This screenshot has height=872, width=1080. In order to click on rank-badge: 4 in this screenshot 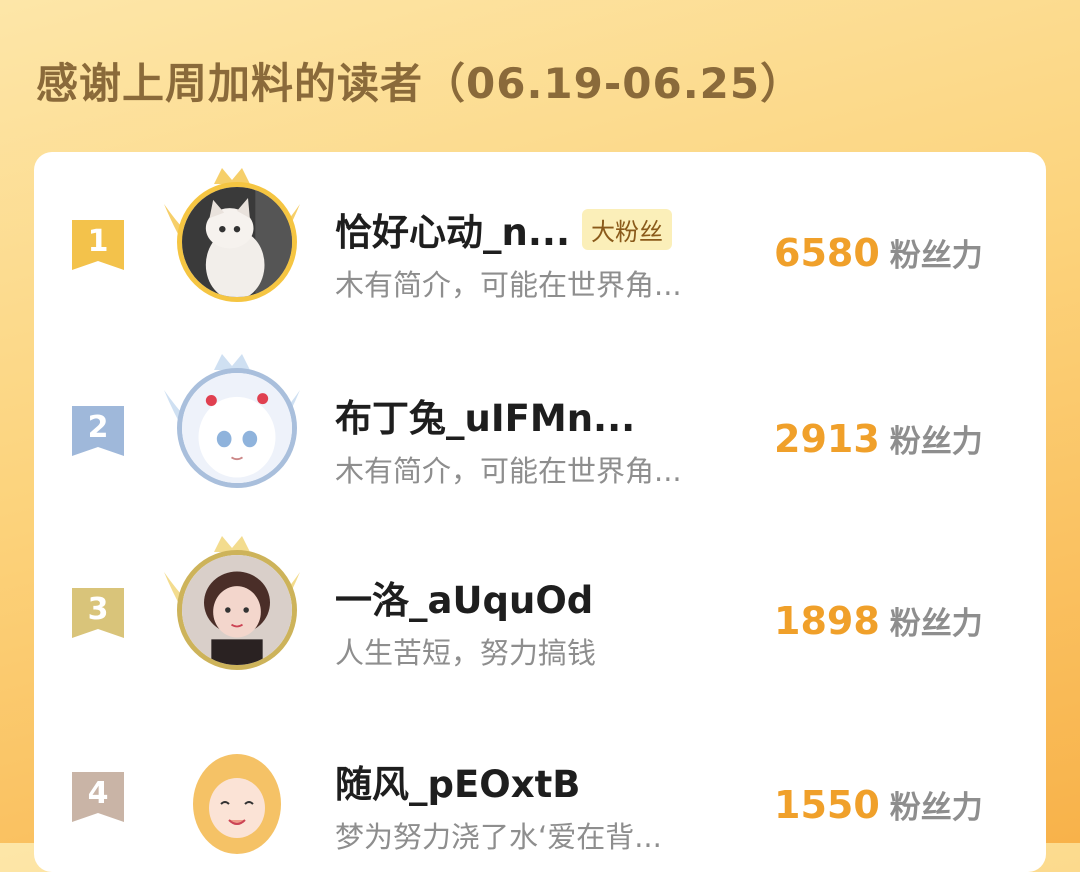, I will do `click(98, 797)`.